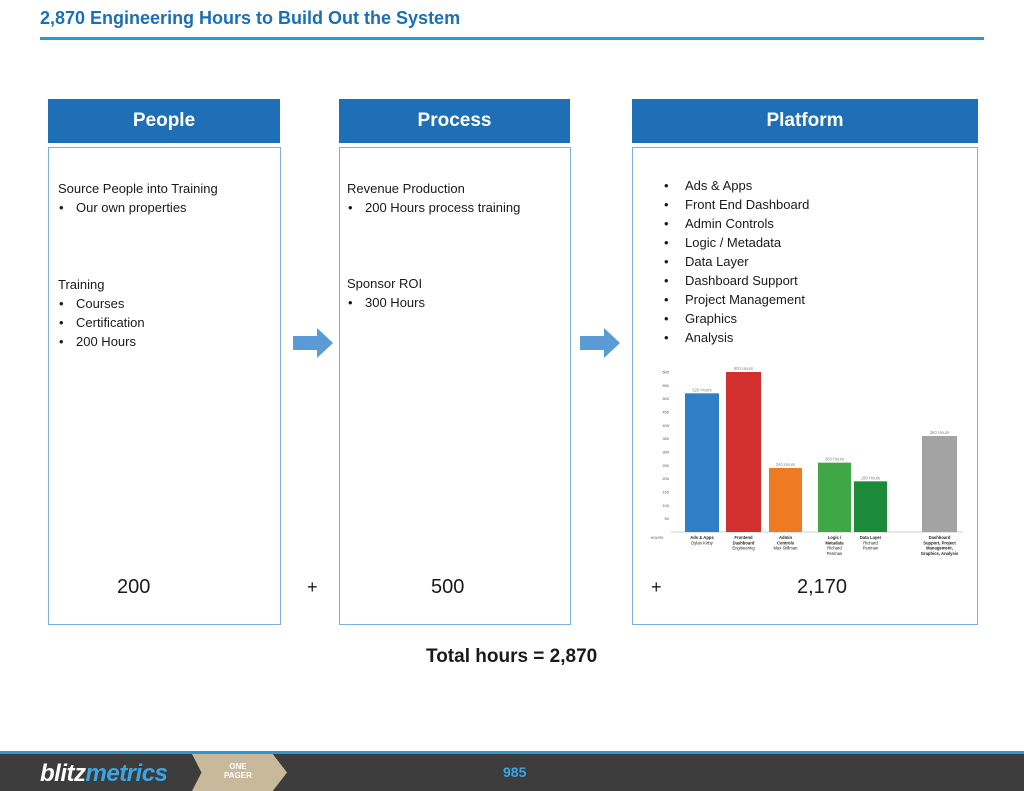 This screenshot has width=1024, height=791. I want to click on chart-category-label: Controls, so click(786, 542).